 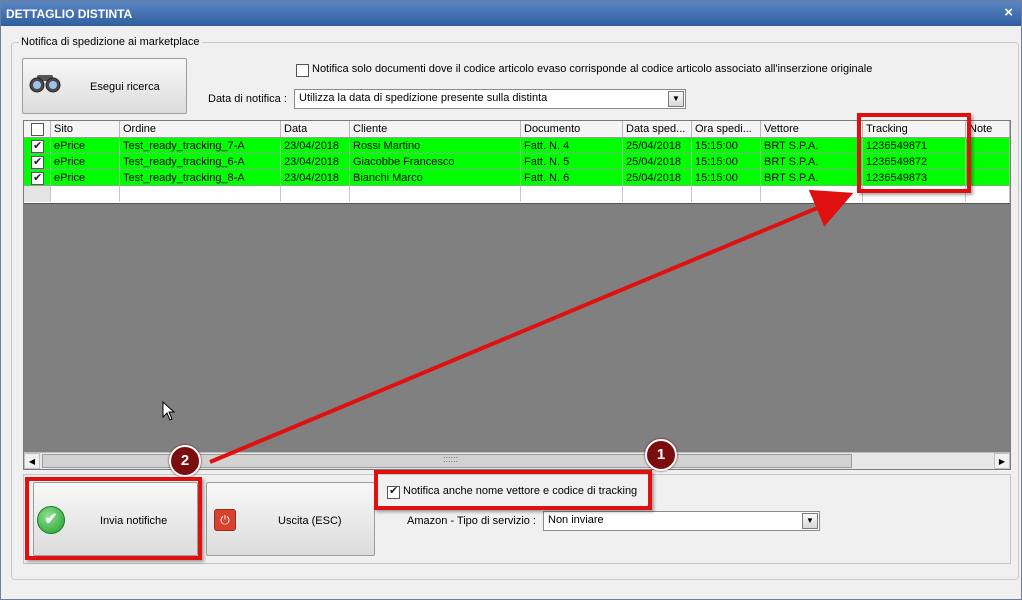 I want to click on step-badge-2: 2, so click(x=185, y=461).